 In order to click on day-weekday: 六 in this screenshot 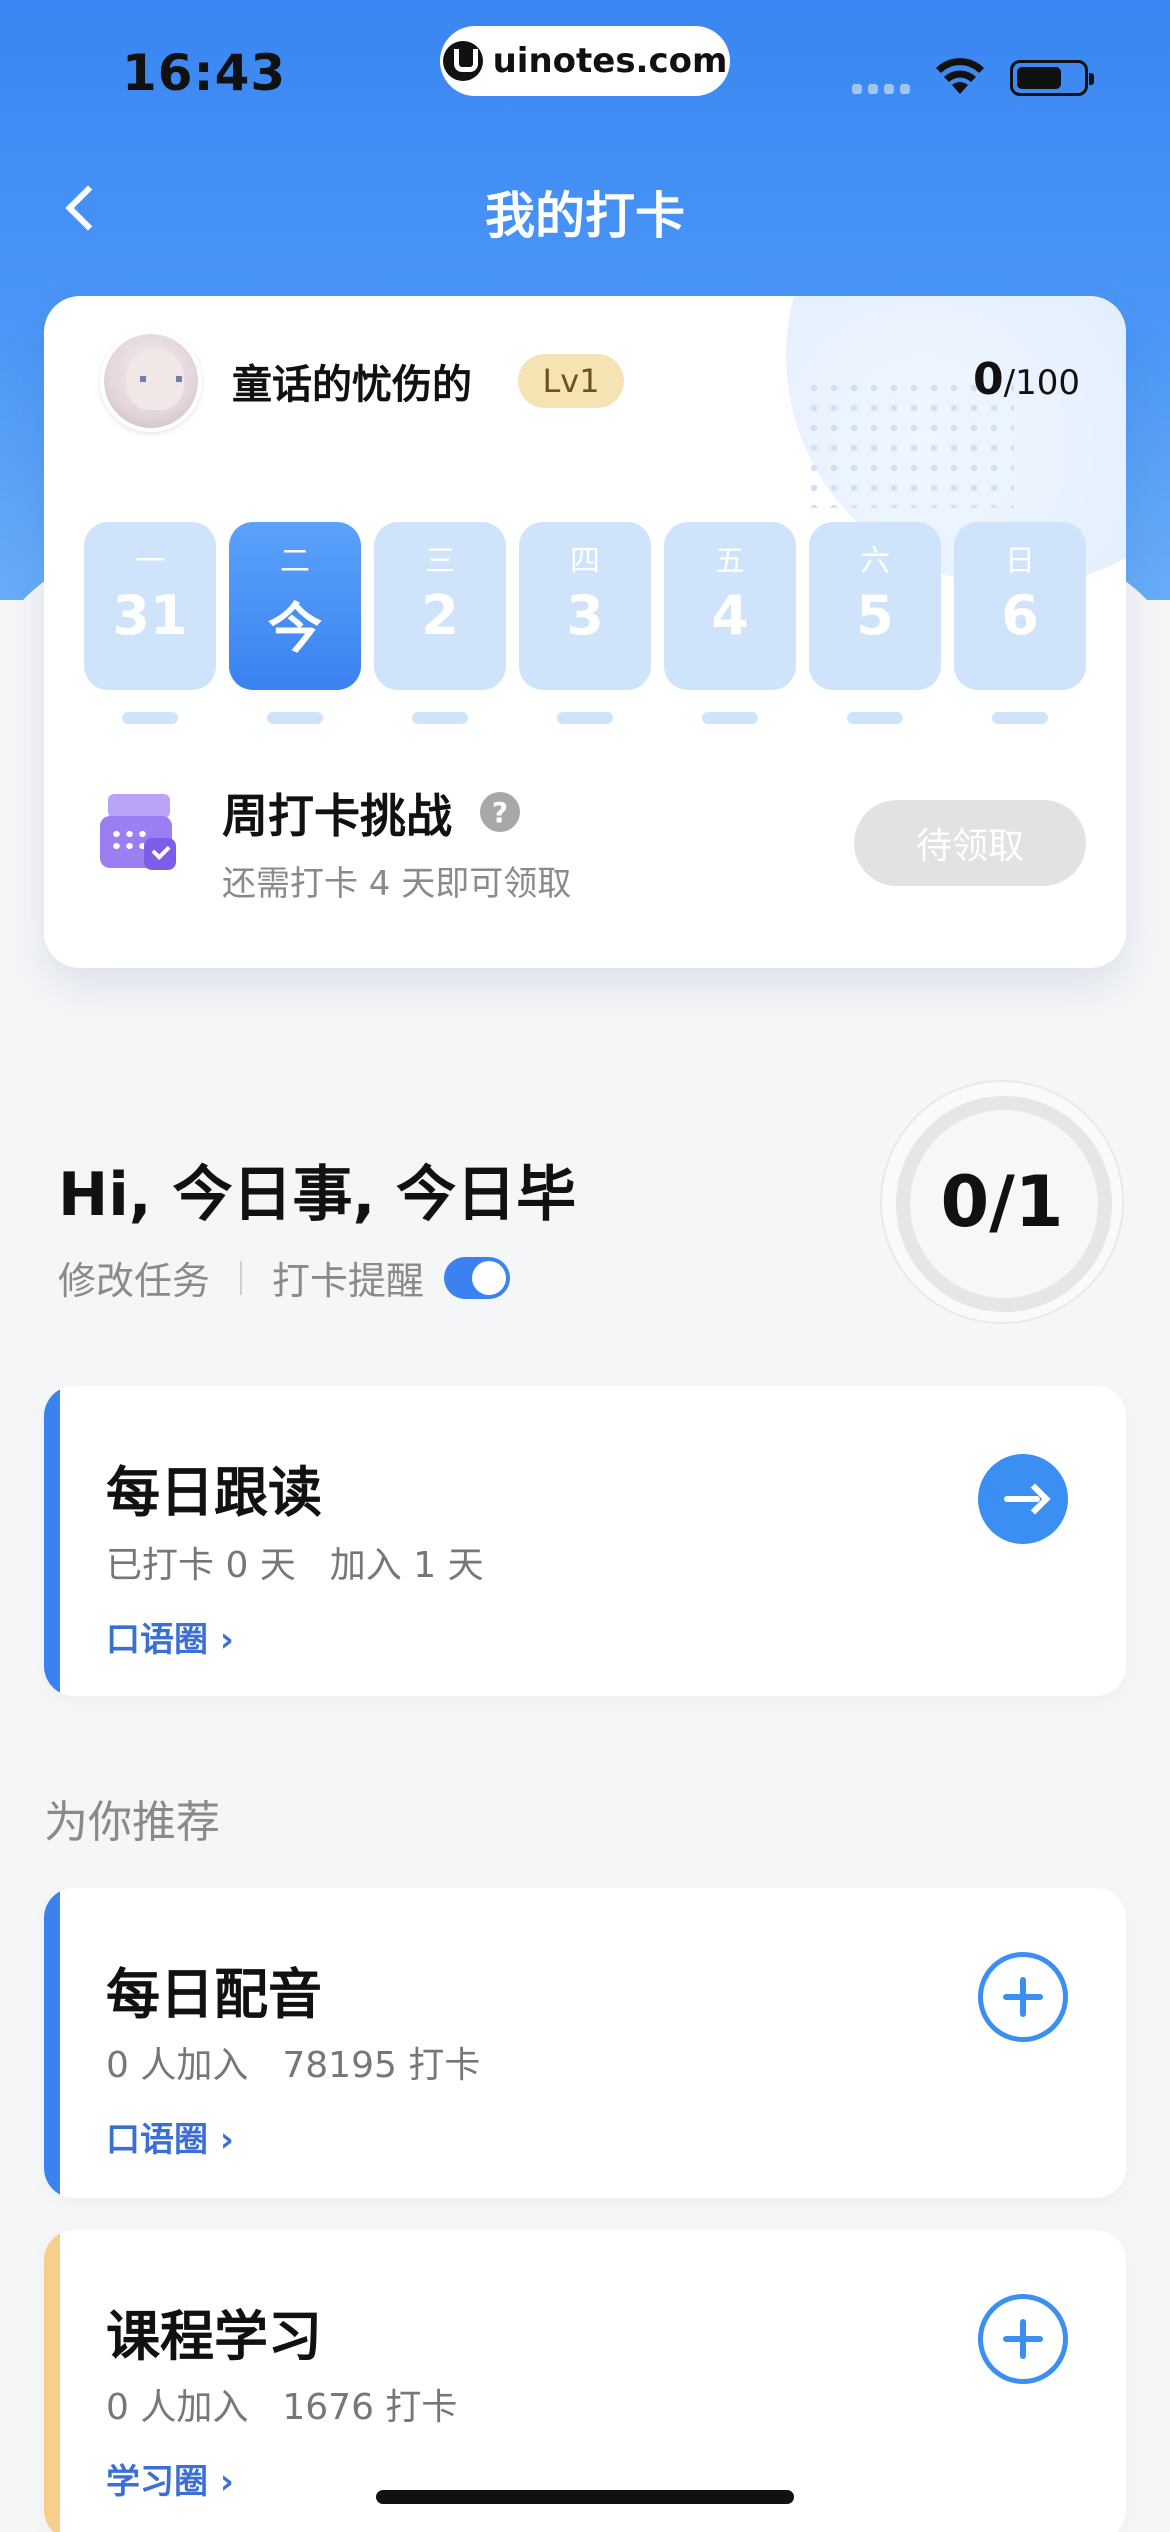, I will do `click(875, 561)`.